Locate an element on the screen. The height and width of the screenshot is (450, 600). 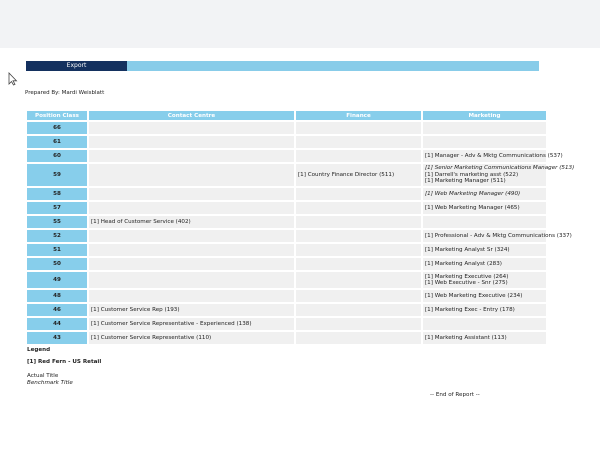
position-class-cell: 55 is located at coordinates (57, 222).